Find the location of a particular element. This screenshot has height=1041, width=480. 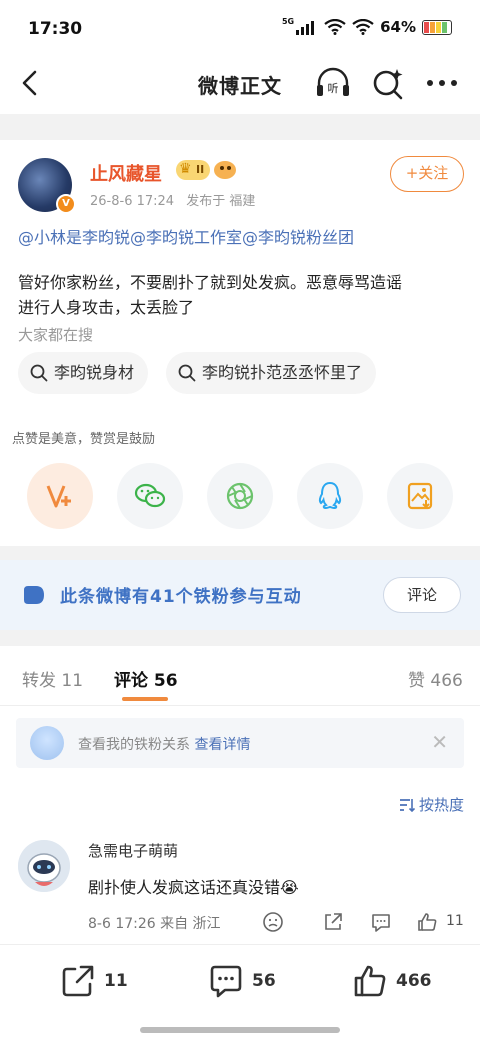

comment-button: 56 is located at coordinates (242, 981).